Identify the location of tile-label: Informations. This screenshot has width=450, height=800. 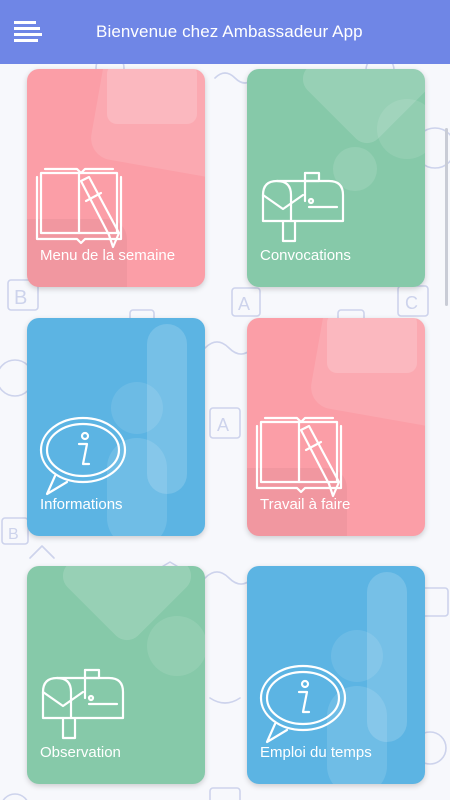
(81, 504).